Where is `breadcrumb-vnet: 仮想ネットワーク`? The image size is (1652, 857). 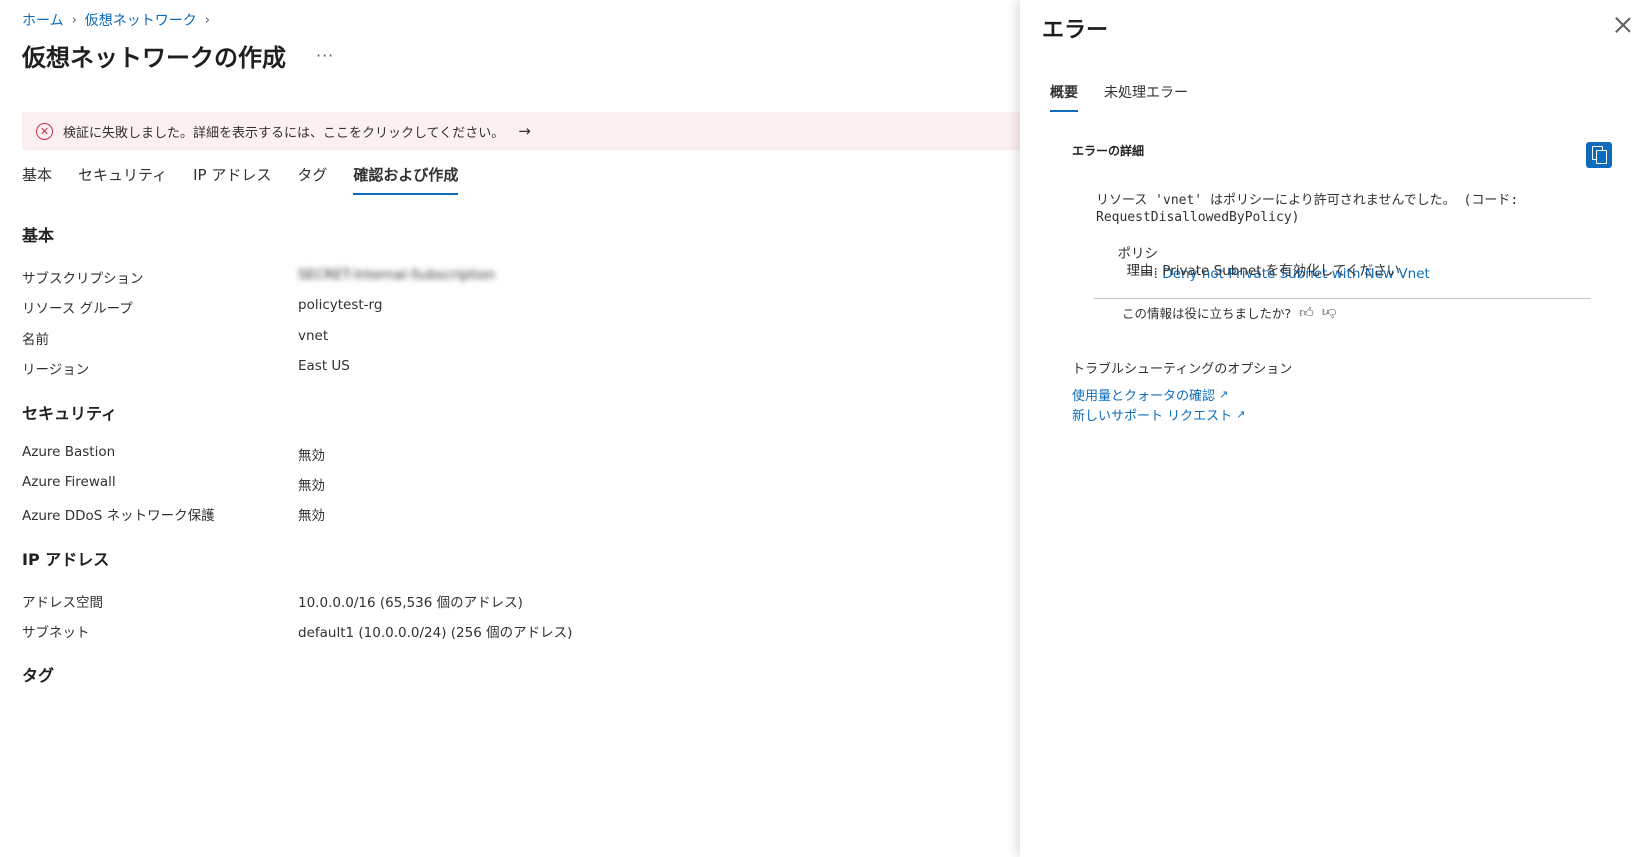 breadcrumb-vnet: 仮想ネットワーク is located at coordinates (141, 20).